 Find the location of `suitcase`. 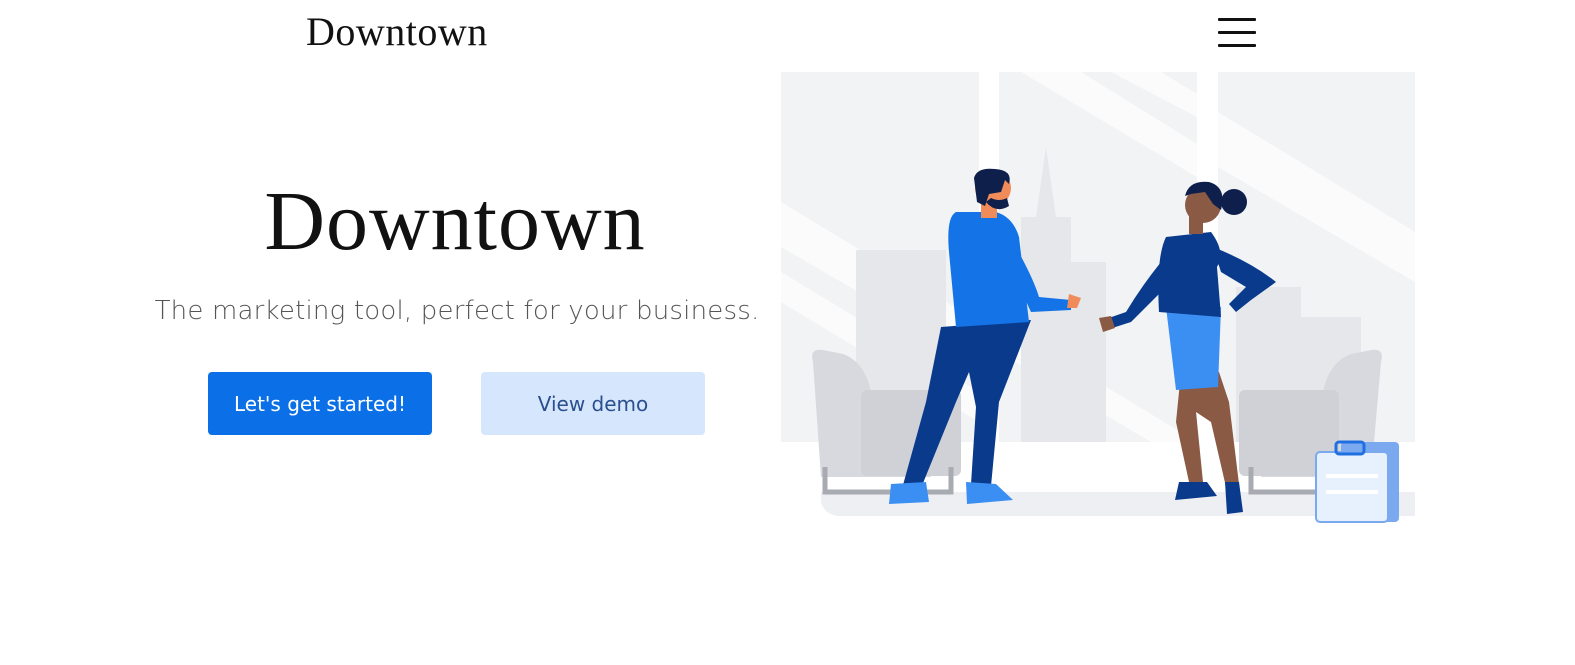

suitcase is located at coordinates (1357, 481).